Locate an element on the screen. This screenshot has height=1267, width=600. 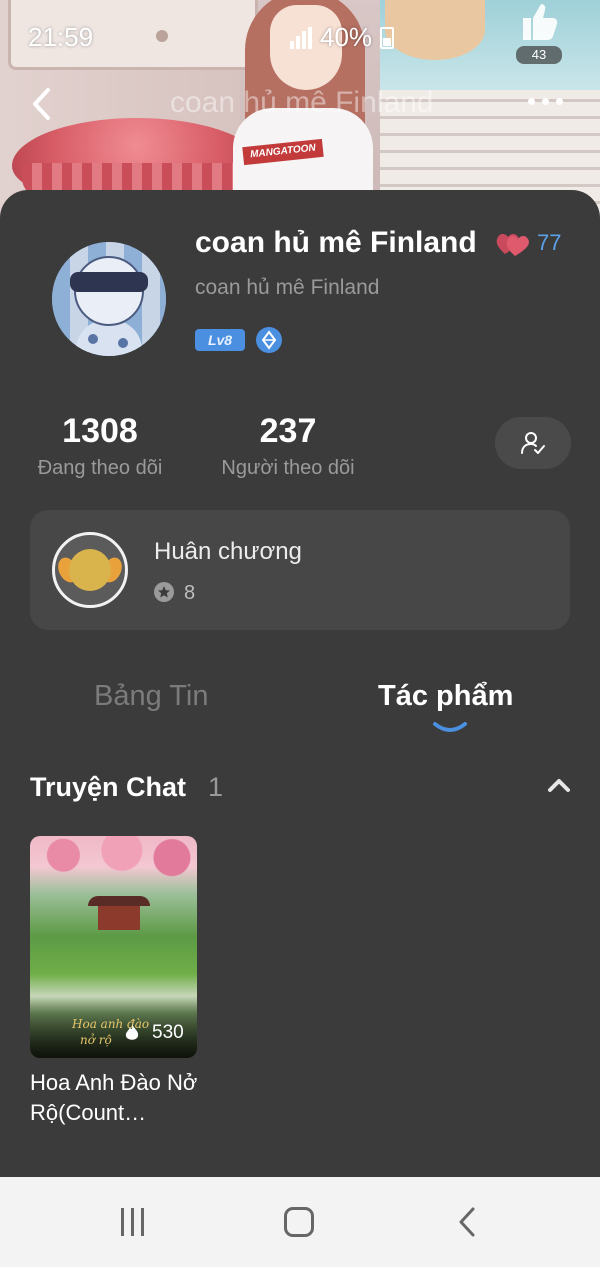
banner-plush is located at coordinates (435, 30).